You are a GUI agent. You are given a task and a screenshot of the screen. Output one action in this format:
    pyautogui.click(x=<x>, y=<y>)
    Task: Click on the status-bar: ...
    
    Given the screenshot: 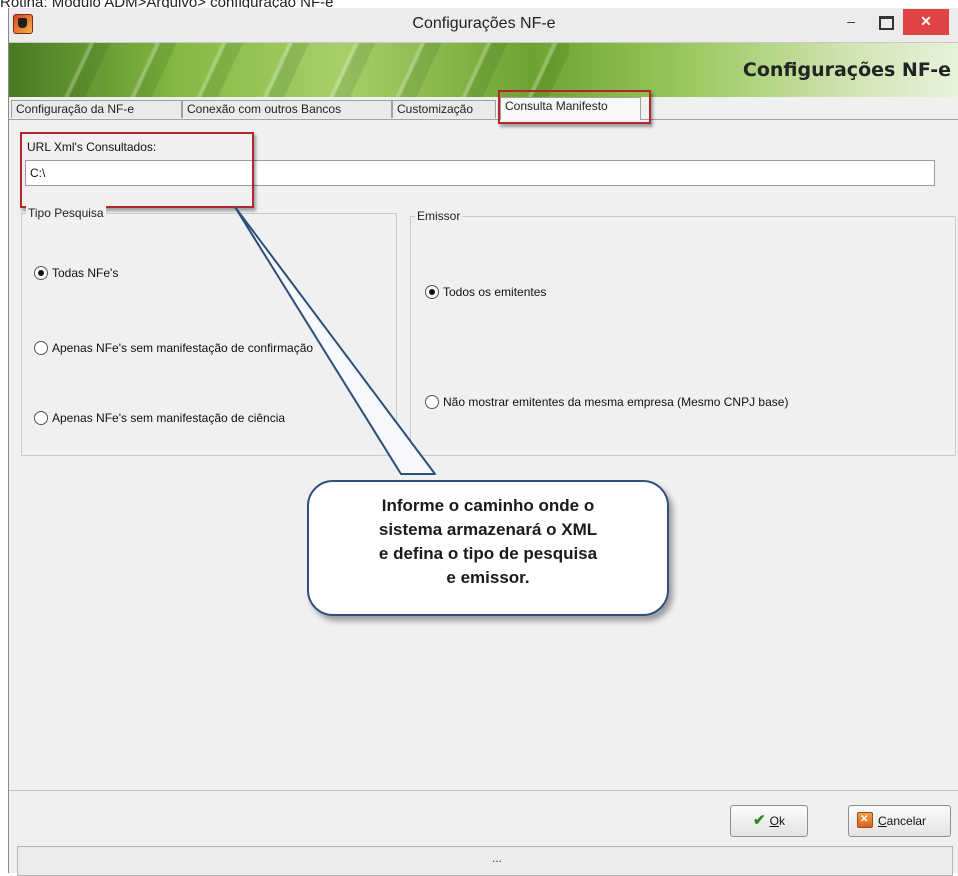 What is the action you would take?
    pyautogui.click(x=485, y=861)
    